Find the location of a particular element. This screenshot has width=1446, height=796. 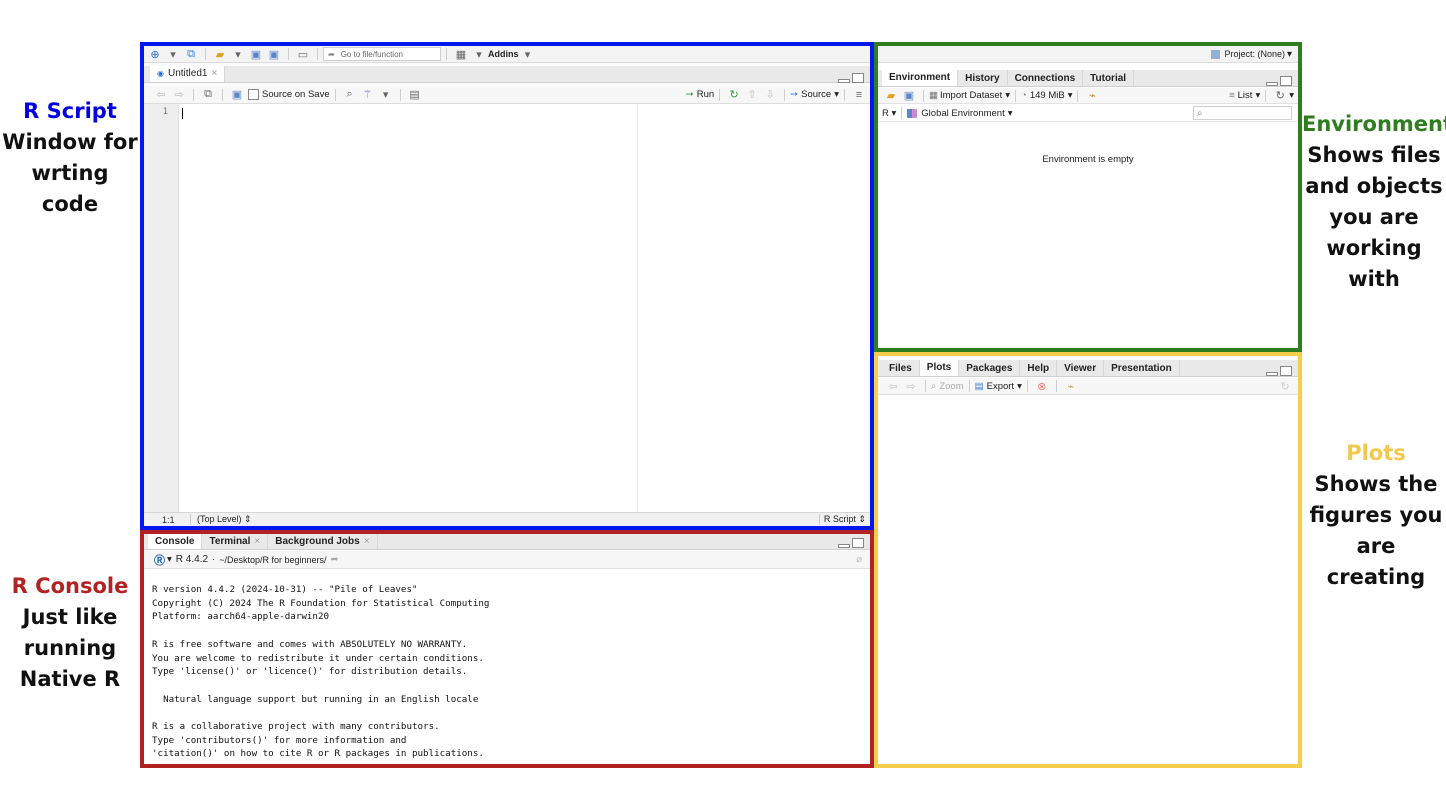

back-arrow-icon: ⇦ is located at coordinates (161, 95).